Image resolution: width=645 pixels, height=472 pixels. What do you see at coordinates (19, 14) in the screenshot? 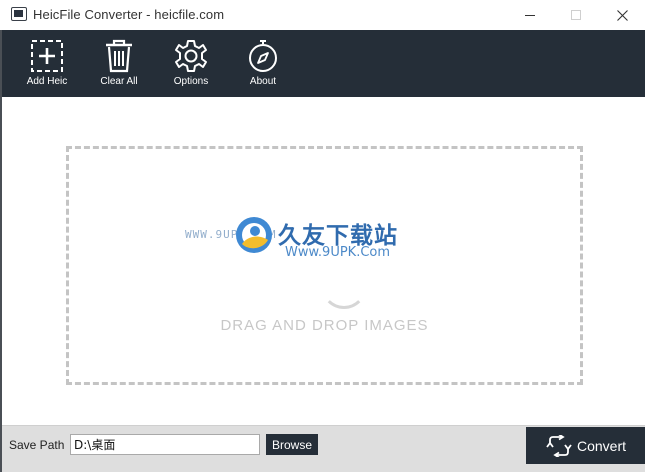
I see `app-icon` at bounding box center [19, 14].